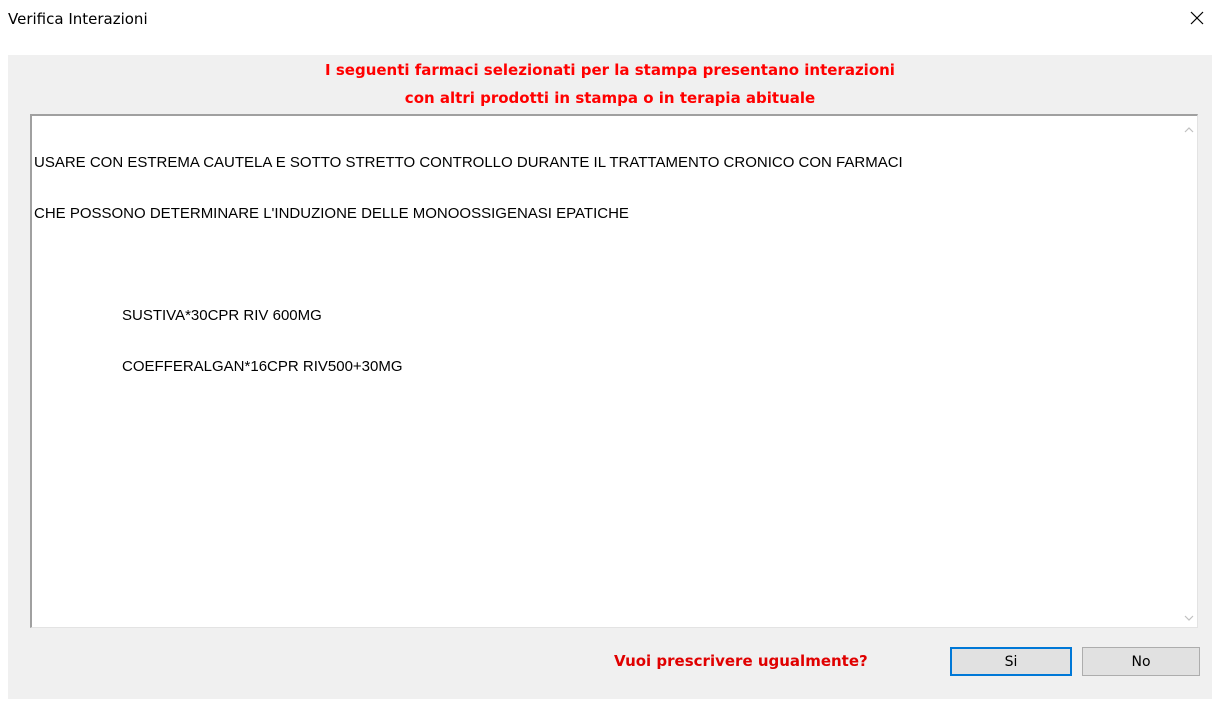  I want to click on title-bar: Verifica Interazioni, so click(610, 20).